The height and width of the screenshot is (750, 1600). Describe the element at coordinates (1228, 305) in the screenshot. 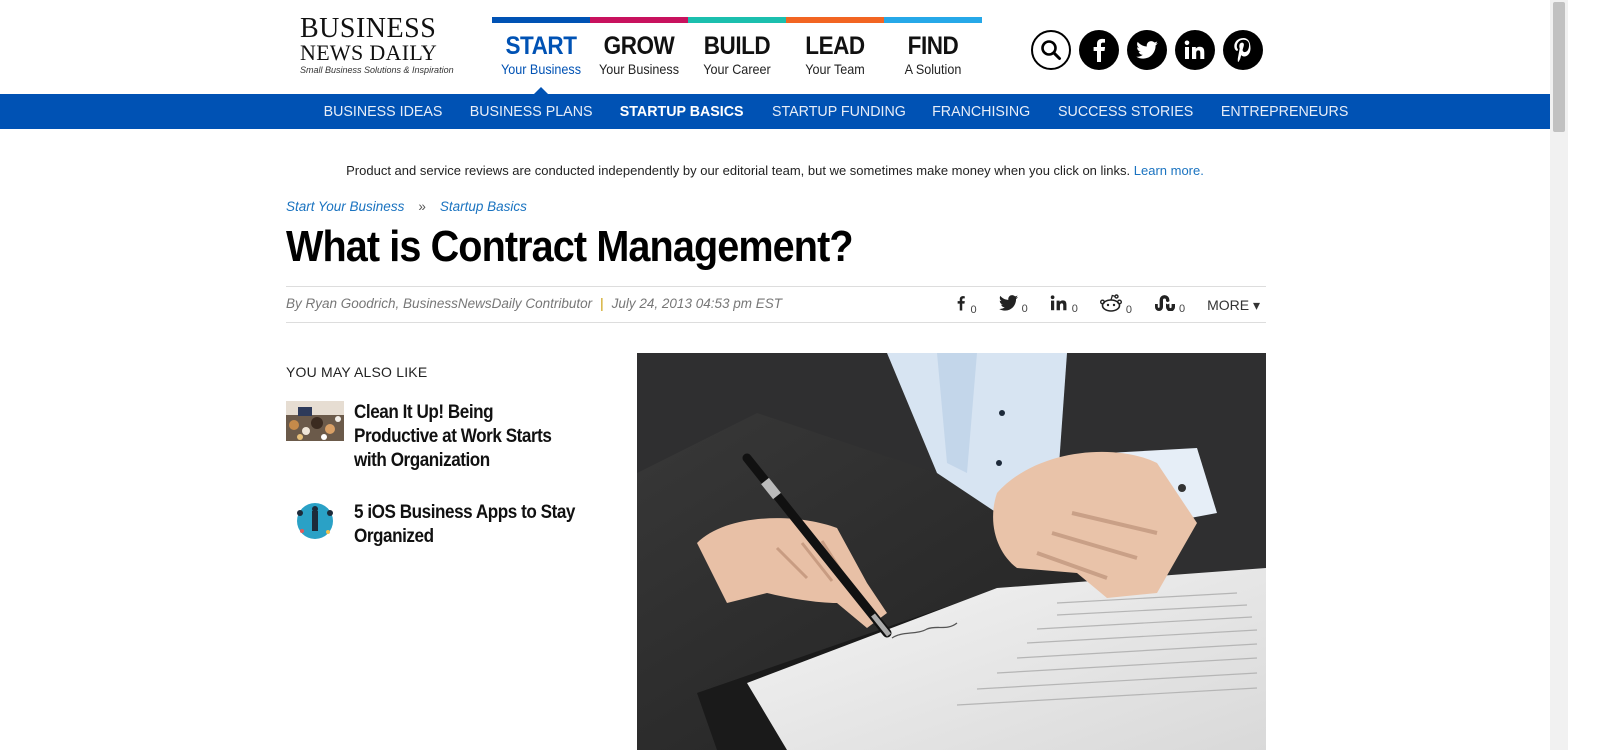

I see `more-label: MORE` at that location.